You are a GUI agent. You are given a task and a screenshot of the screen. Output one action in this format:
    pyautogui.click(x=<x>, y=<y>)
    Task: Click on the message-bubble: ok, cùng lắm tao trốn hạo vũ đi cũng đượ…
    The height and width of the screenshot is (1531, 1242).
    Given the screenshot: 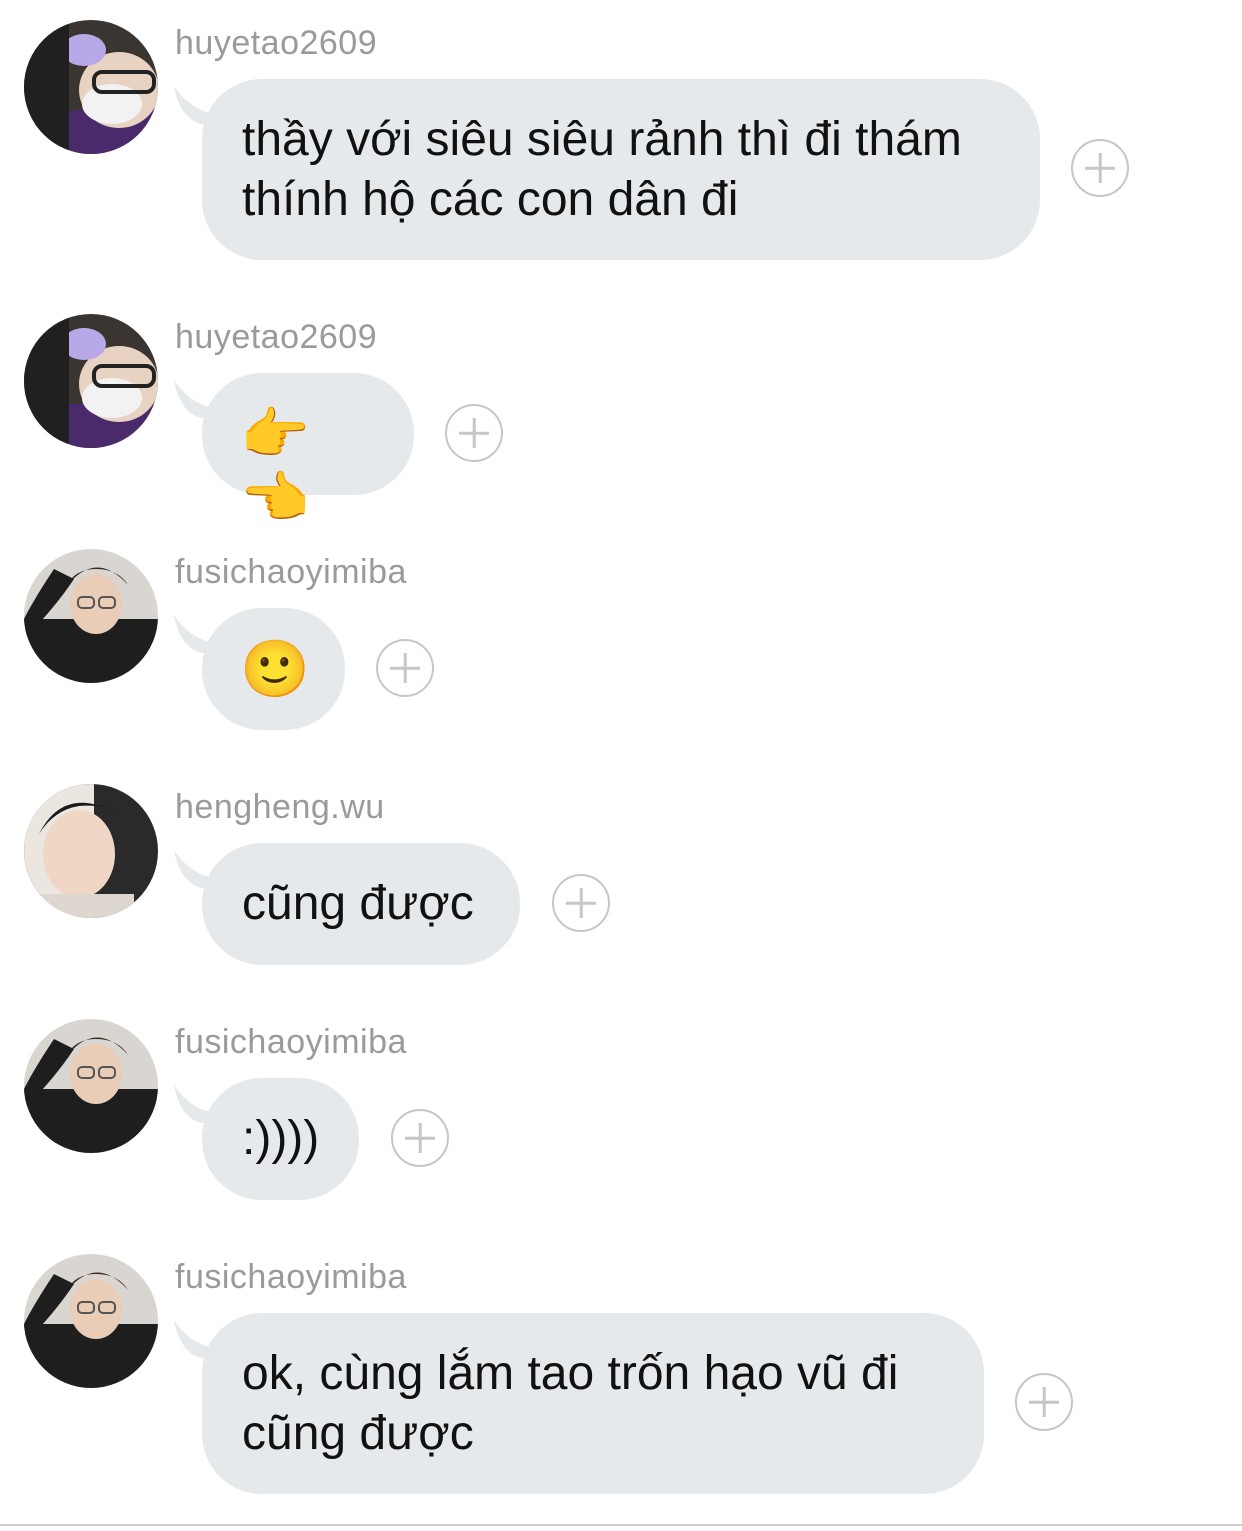 What is the action you would take?
    pyautogui.click(x=593, y=1403)
    